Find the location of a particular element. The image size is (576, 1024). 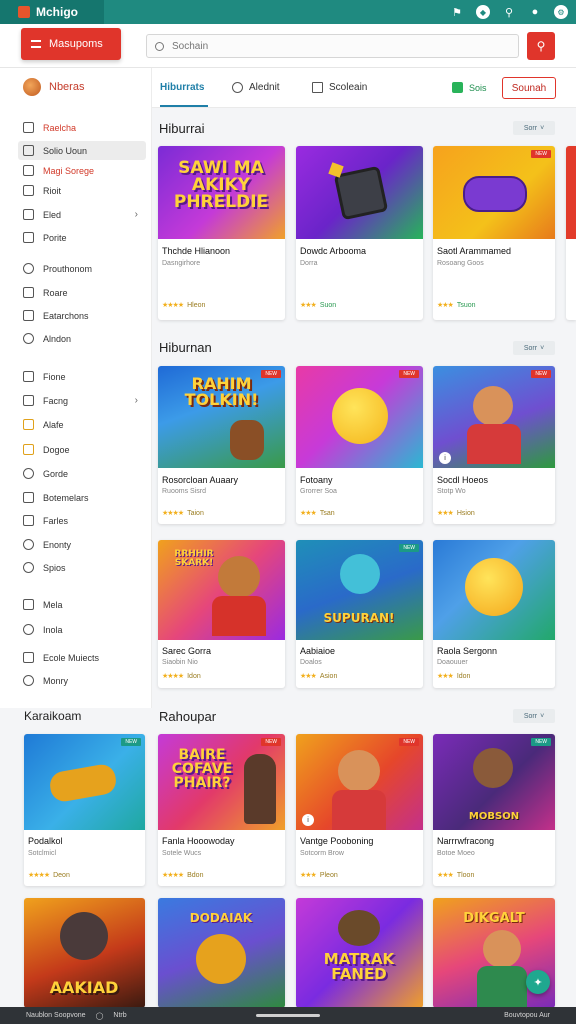

rating-label: Suon is located at coordinates (328, 305).